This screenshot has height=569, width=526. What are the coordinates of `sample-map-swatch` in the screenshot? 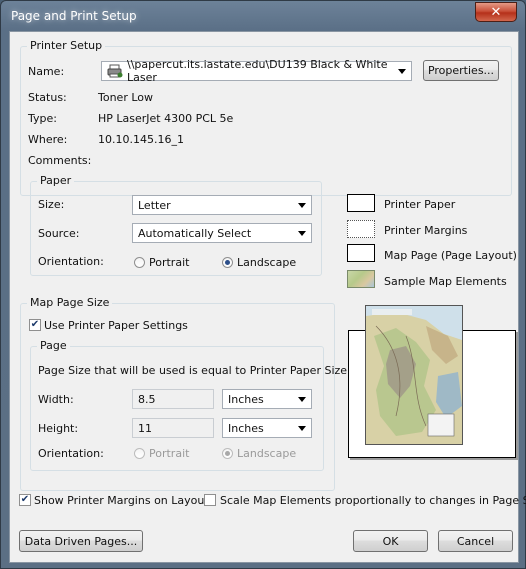 It's located at (361, 279).